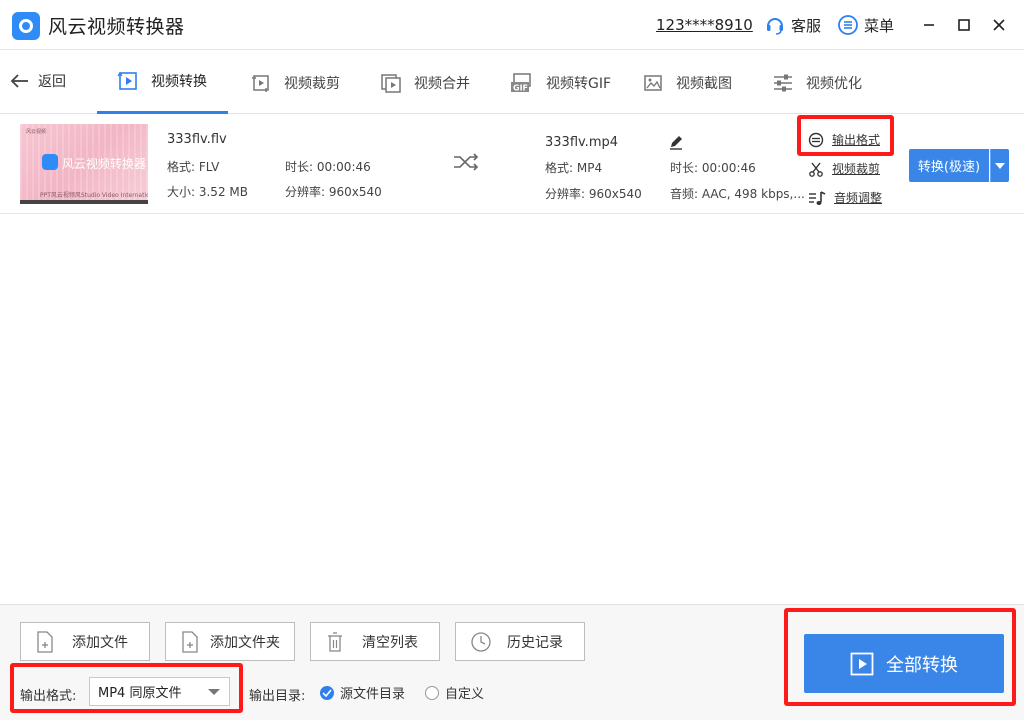 This screenshot has width=1024, height=720. Describe the element at coordinates (713, 168) in the screenshot. I see `output-duration: 时长: 00:00:46` at that location.